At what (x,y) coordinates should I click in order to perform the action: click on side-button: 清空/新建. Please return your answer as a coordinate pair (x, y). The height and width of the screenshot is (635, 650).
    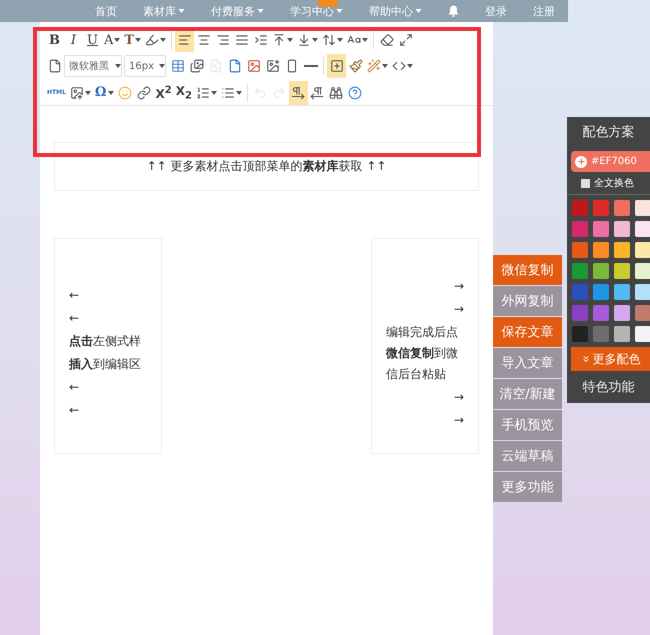
    Looking at the image, I should click on (527, 394).